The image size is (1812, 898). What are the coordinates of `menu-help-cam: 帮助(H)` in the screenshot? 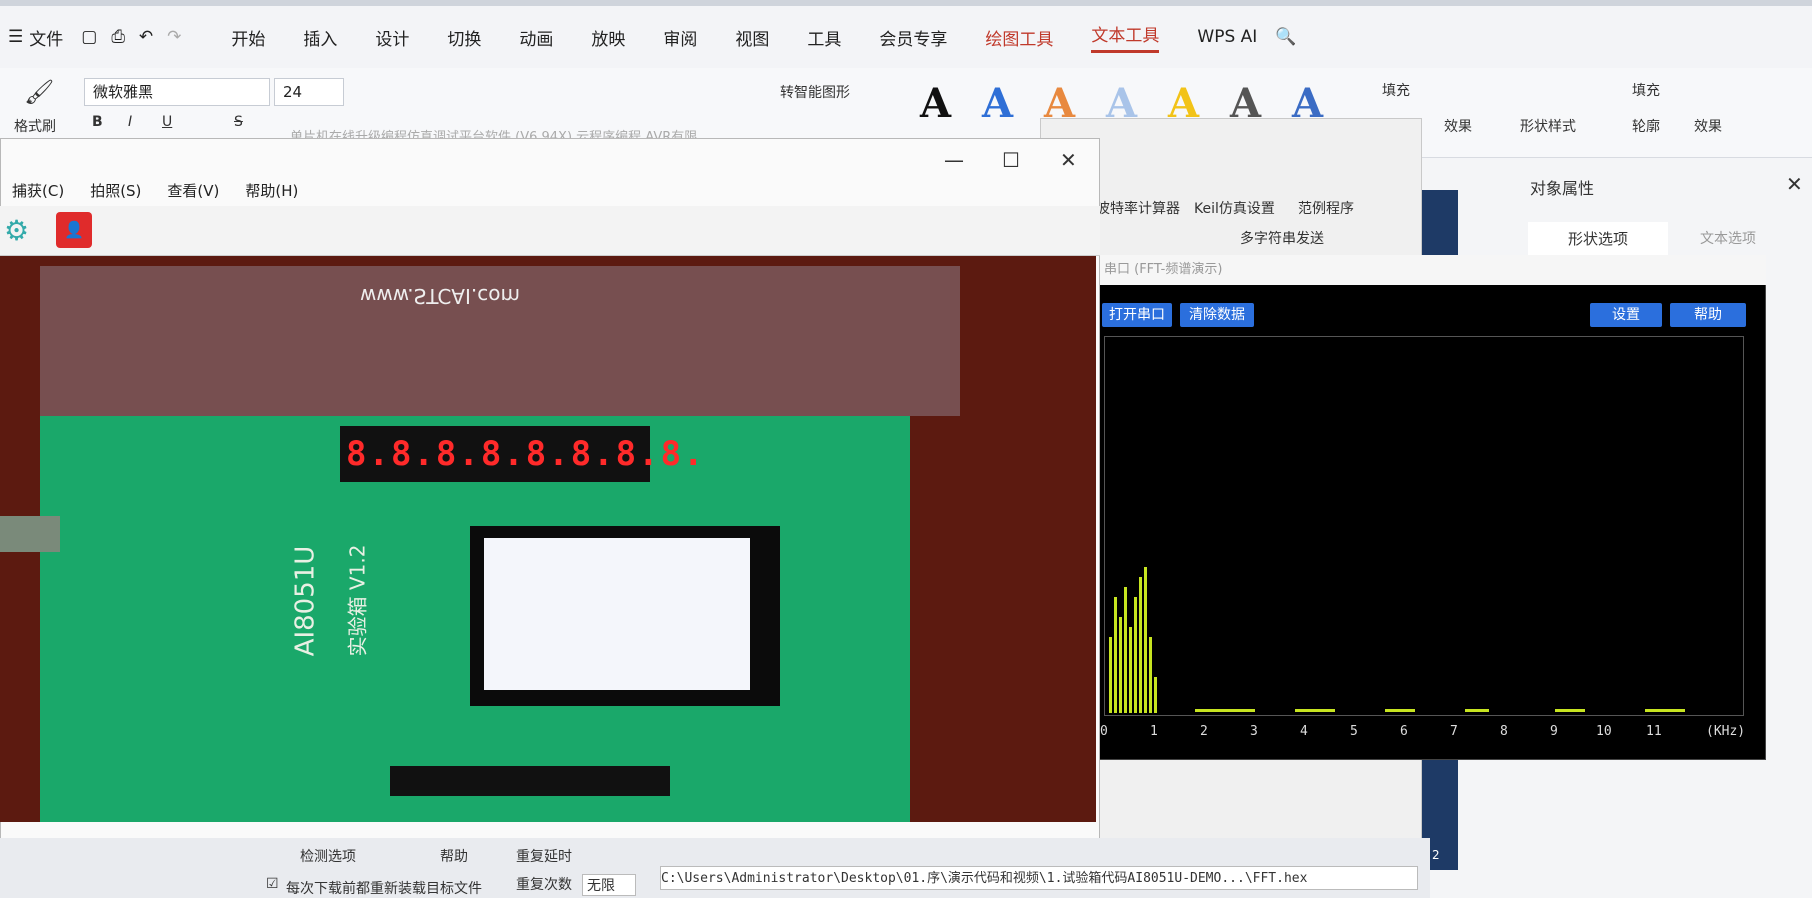 It's located at (271, 190).